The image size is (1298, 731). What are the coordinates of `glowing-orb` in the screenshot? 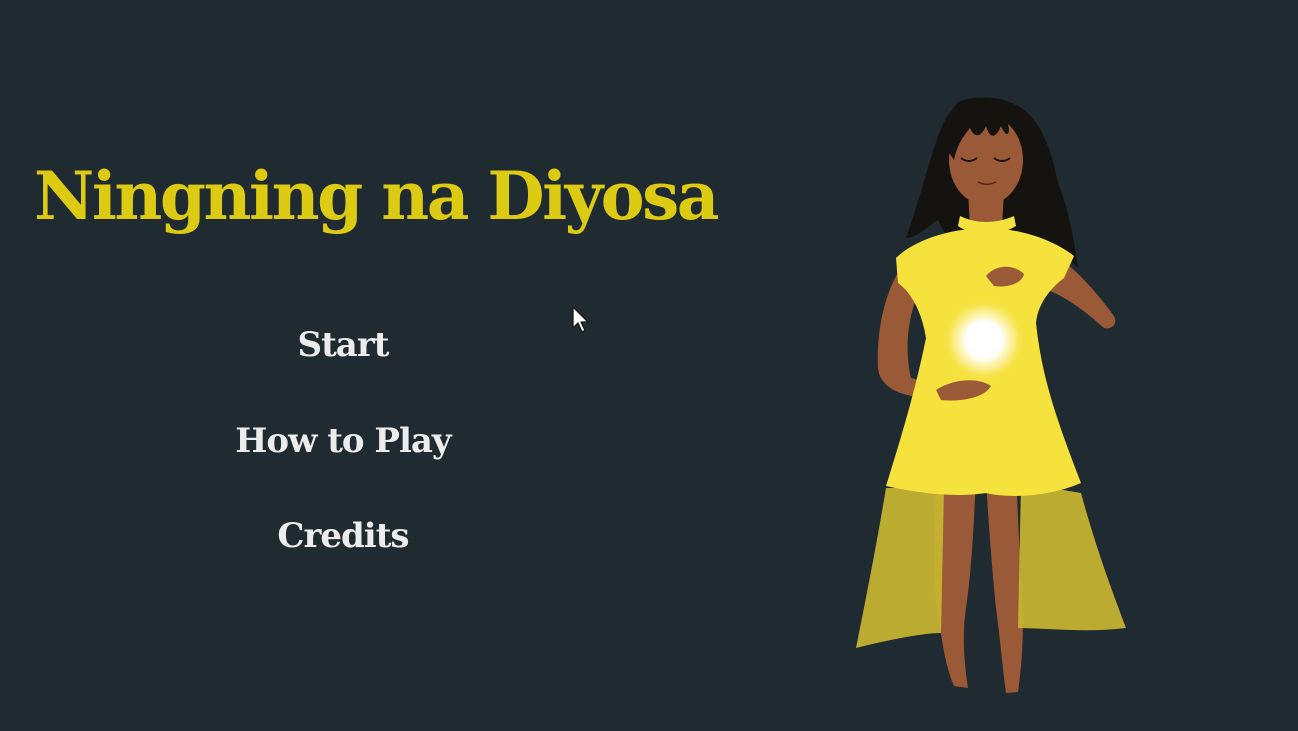 It's located at (984, 338).